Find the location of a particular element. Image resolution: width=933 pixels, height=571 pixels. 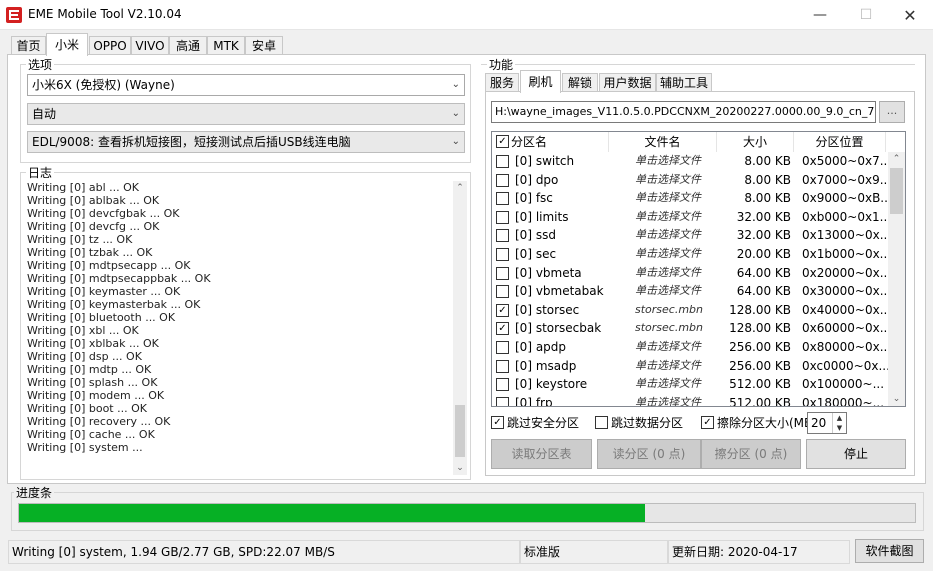

log-line: Writing [0] modem ... OK is located at coordinates (96, 395).